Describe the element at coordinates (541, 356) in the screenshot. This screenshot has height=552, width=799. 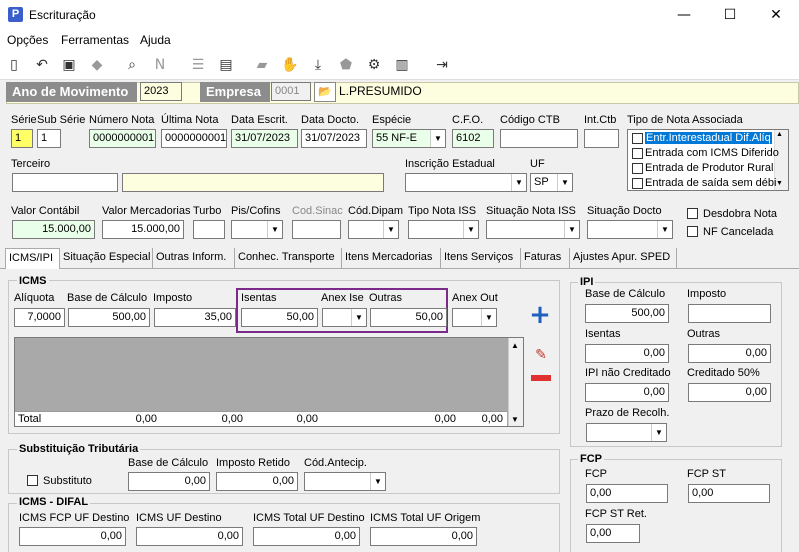
I see `edit-icon: ✎` at that location.